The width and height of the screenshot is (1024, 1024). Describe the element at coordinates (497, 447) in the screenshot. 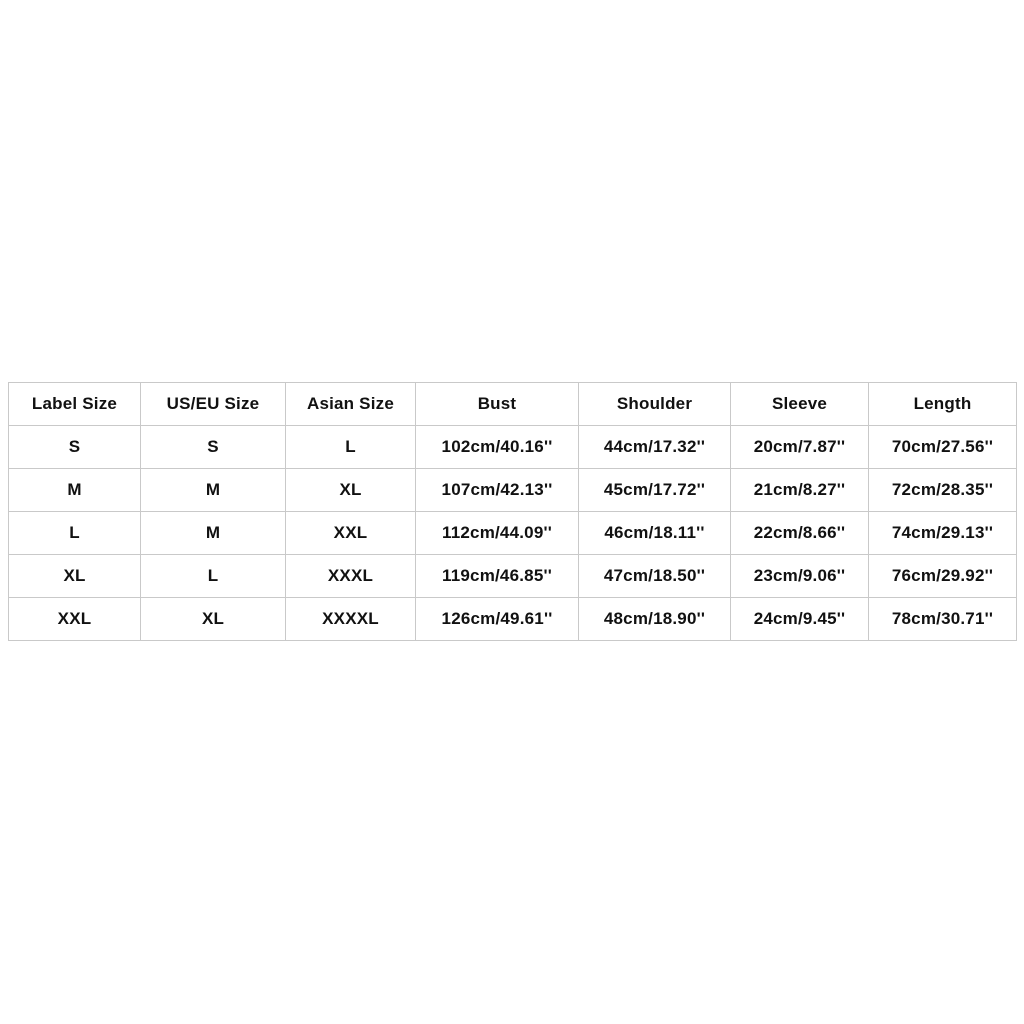

I see `cell-bust: 102cm/40.16''` at that location.